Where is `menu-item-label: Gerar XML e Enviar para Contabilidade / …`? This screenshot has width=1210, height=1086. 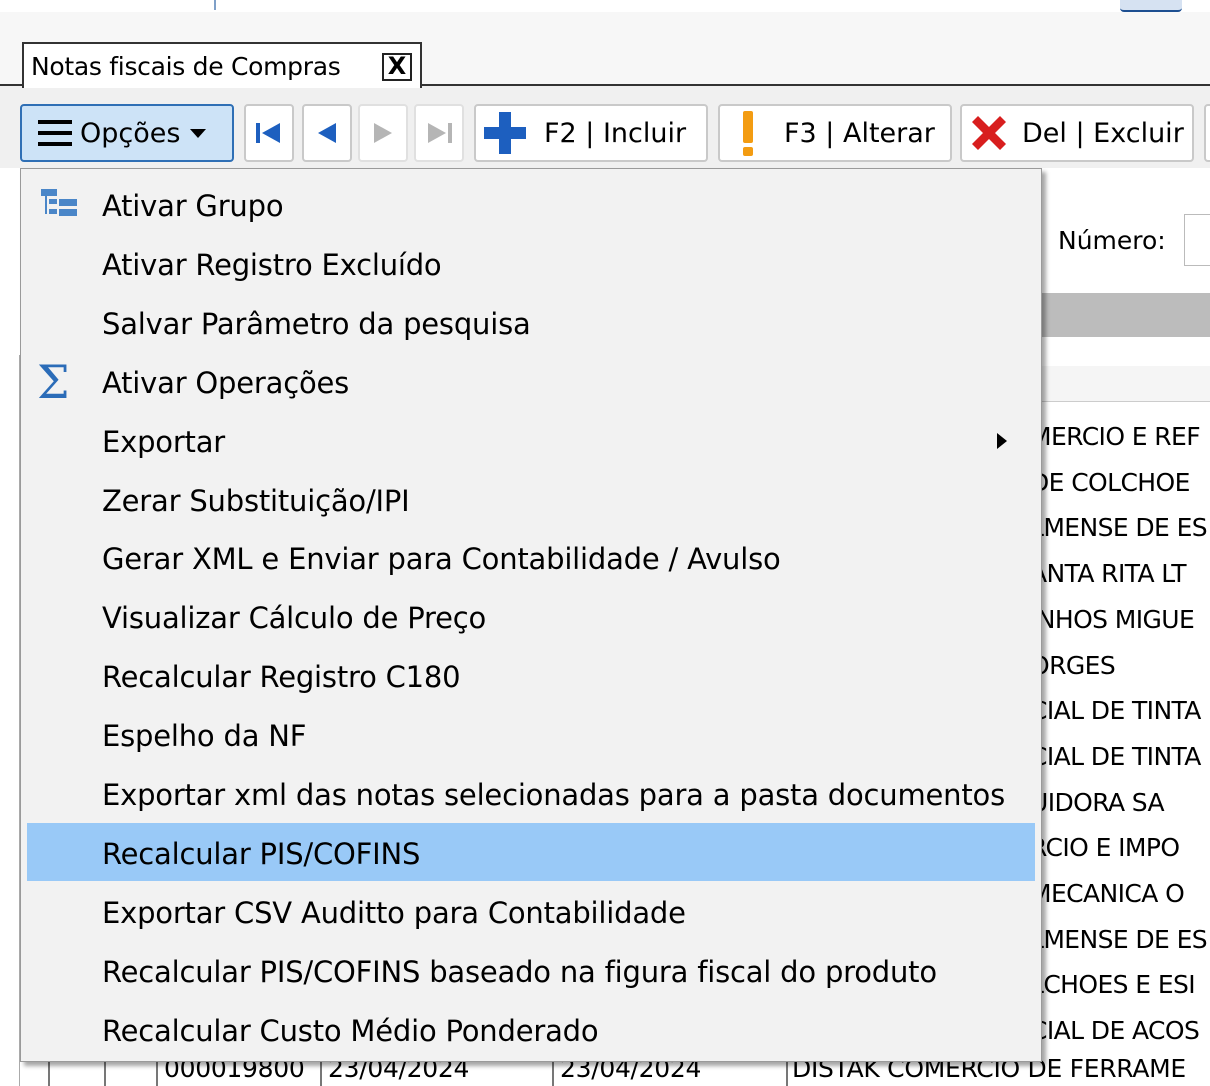
menu-item-label: Gerar XML e Enviar para Contabilidade / … is located at coordinates (441, 559).